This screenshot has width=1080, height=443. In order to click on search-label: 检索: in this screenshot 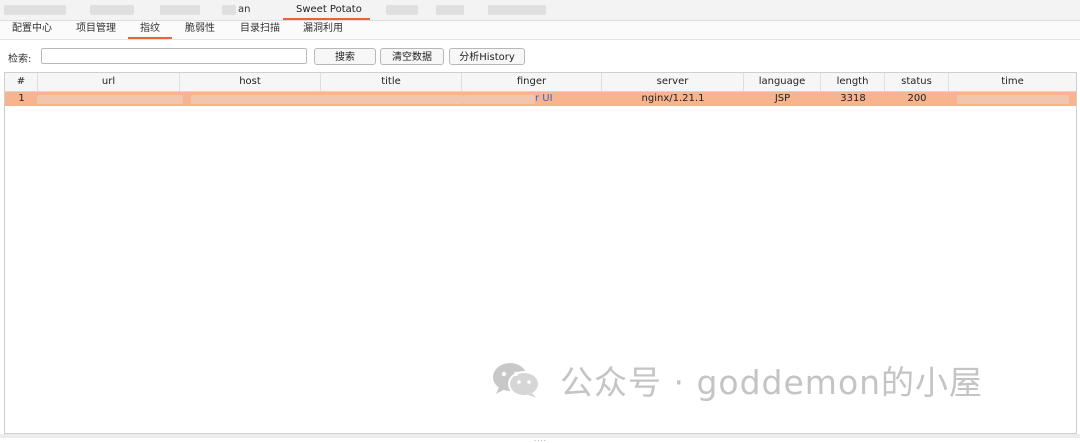, I will do `click(20, 59)`.